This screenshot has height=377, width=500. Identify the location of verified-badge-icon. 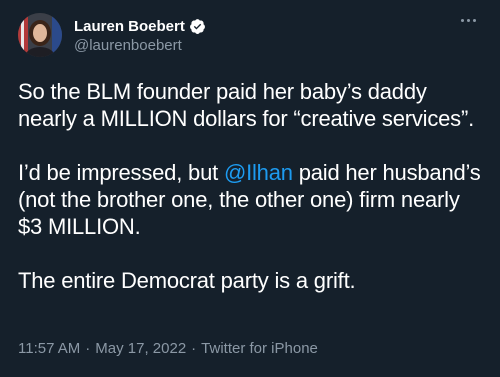
(197, 26).